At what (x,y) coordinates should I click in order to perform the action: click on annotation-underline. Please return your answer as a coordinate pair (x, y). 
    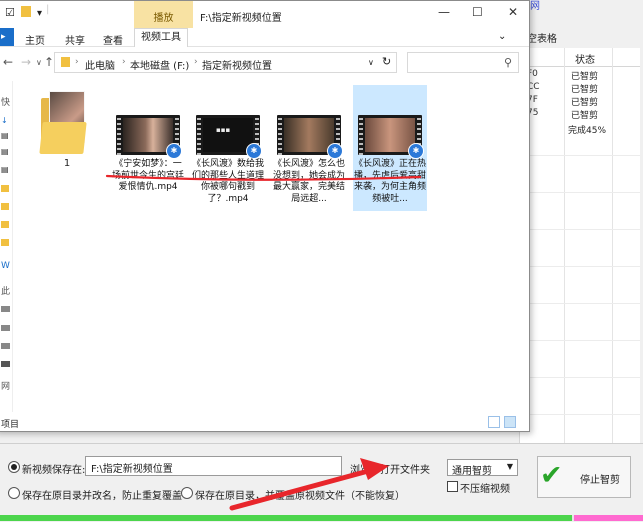
    Looking at the image, I should click on (263, 177).